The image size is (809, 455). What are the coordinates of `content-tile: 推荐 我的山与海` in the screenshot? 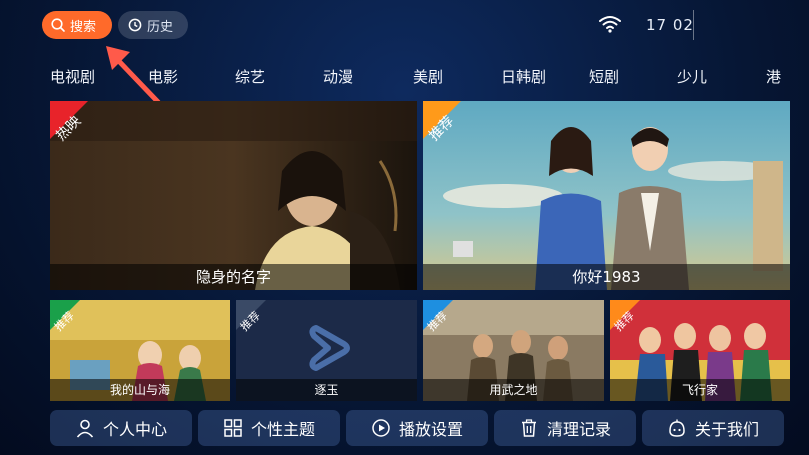 It's located at (140, 350).